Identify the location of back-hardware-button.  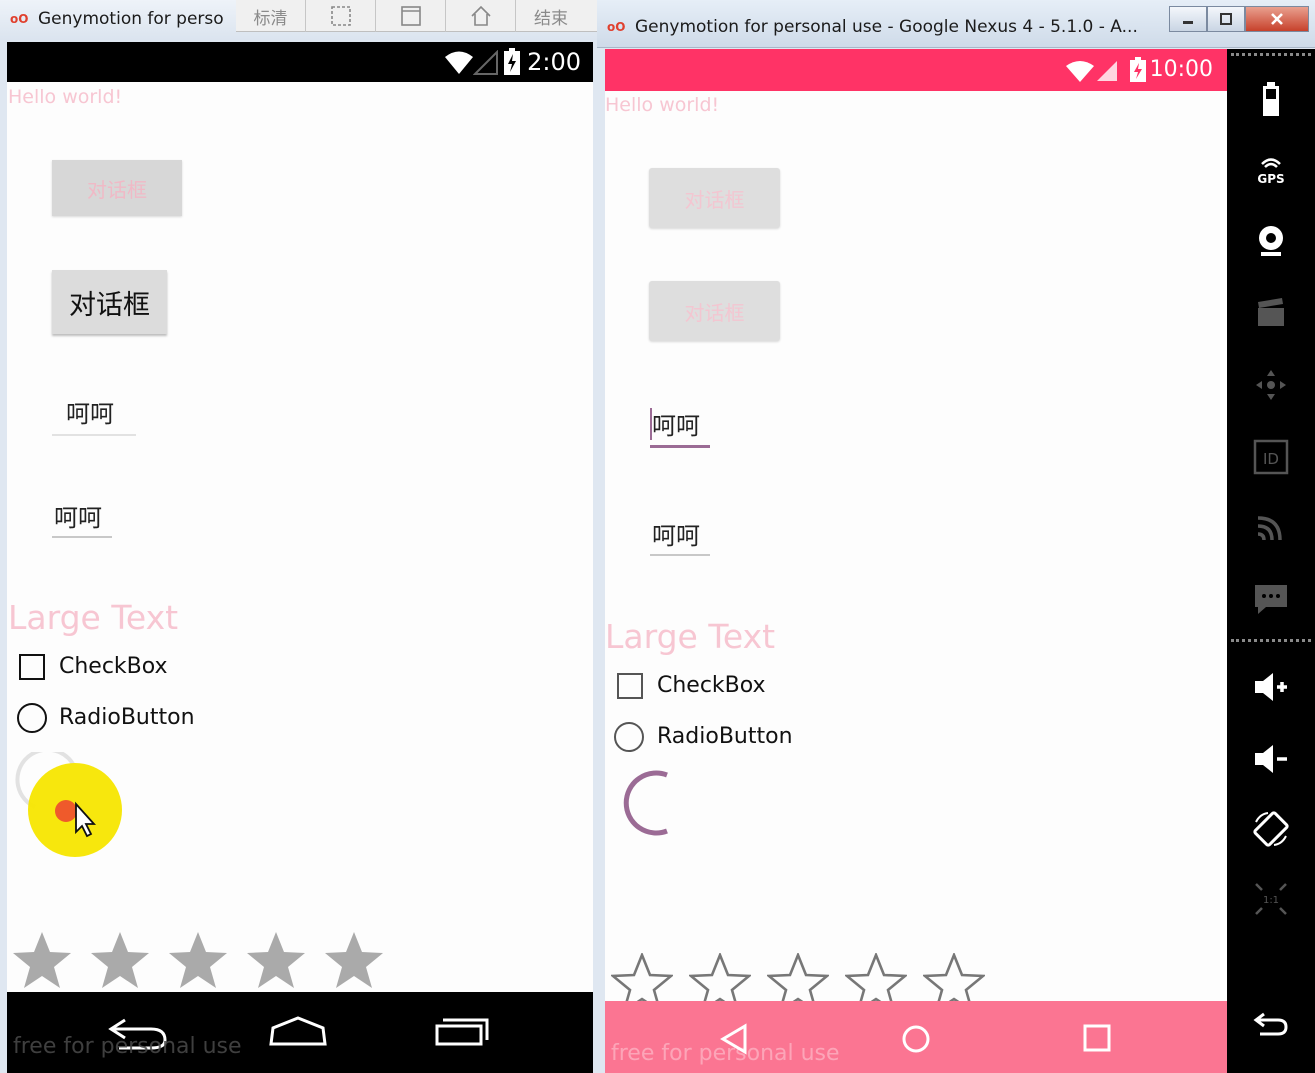
(1271, 1023).